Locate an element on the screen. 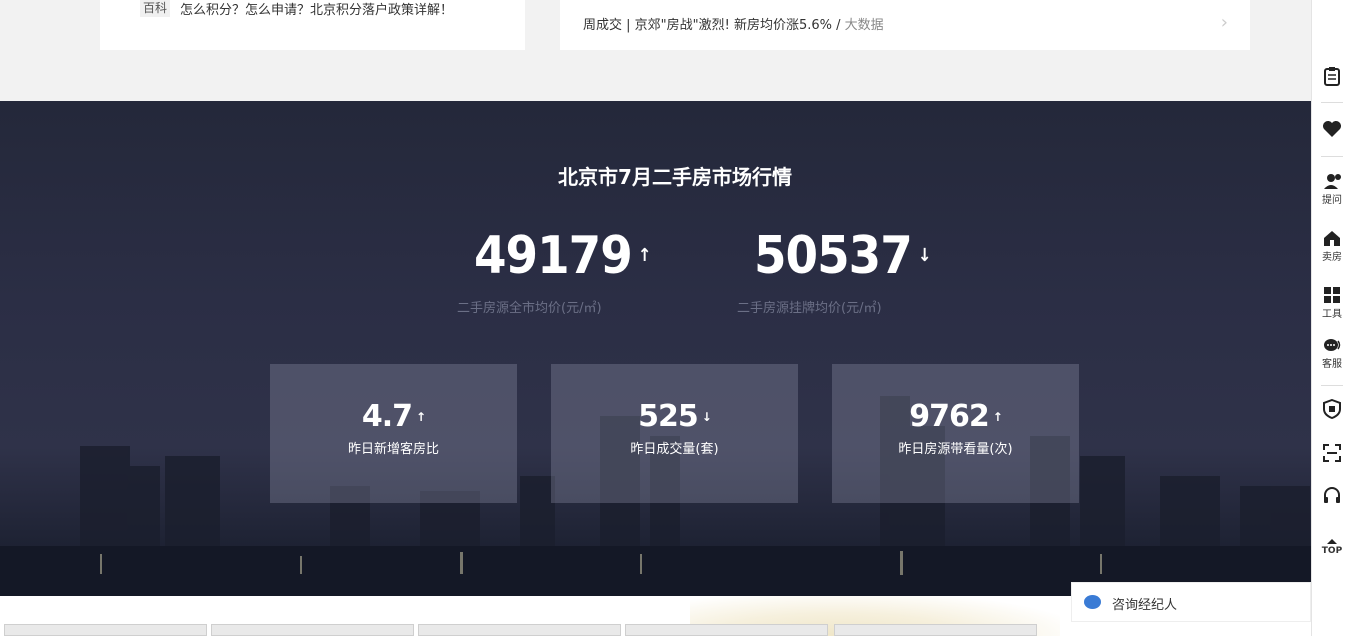 The height and width of the screenshot is (636, 1351). headset-icon is located at coordinates (1332, 495).